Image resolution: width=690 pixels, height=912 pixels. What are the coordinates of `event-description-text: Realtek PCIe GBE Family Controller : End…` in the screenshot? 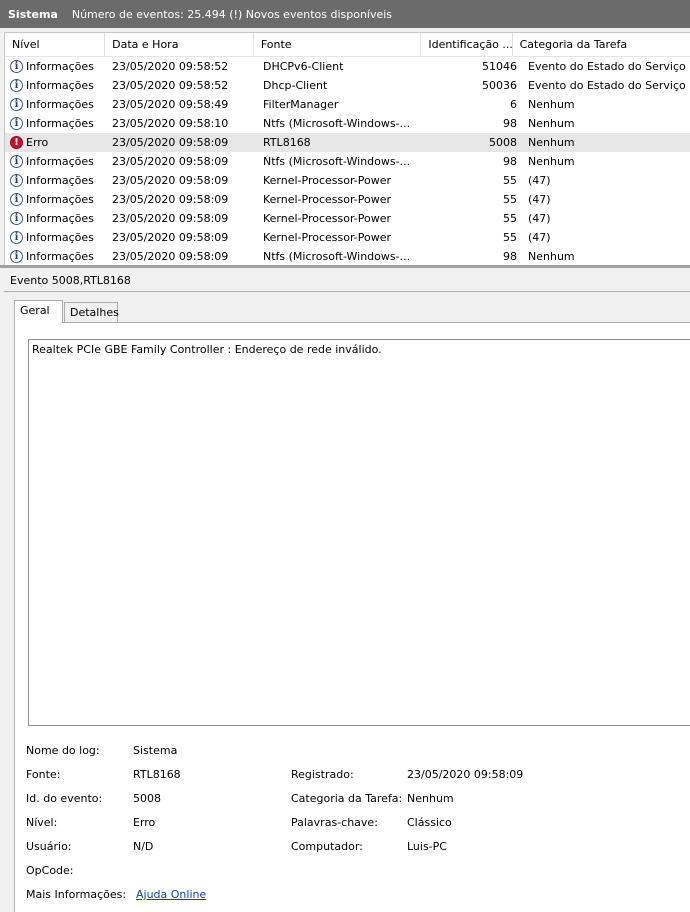 It's located at (207, 349).